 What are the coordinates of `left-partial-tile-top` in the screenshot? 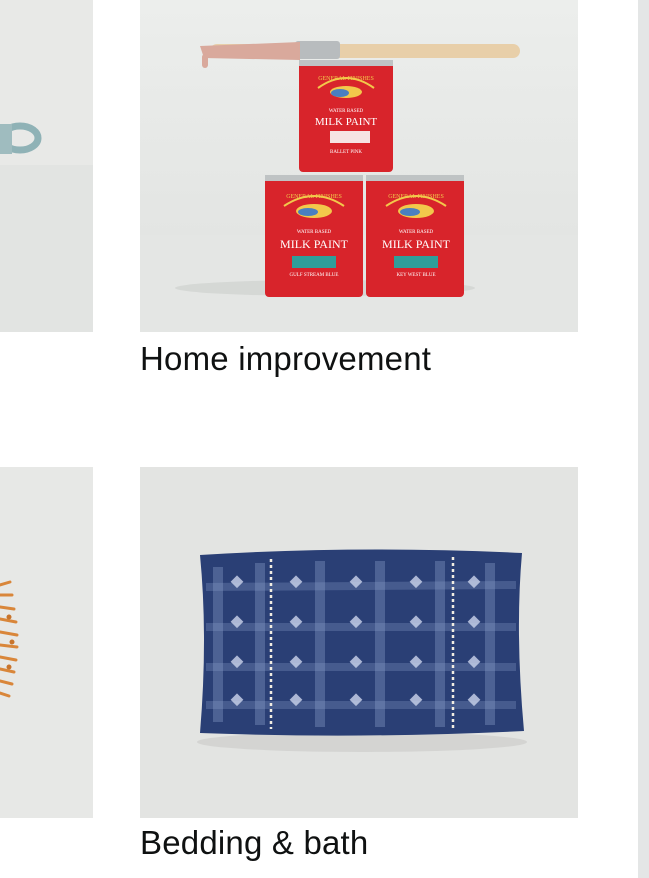 It's located at (46, 166).